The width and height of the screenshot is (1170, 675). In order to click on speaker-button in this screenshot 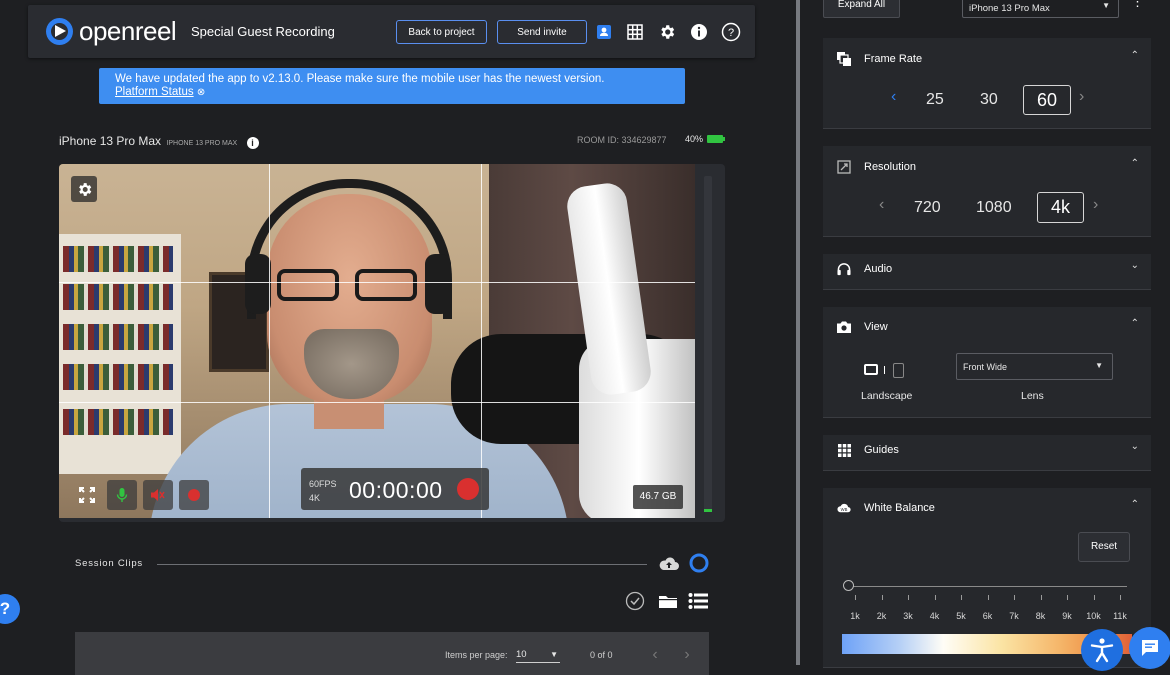, I will do `click(158, 495)`.